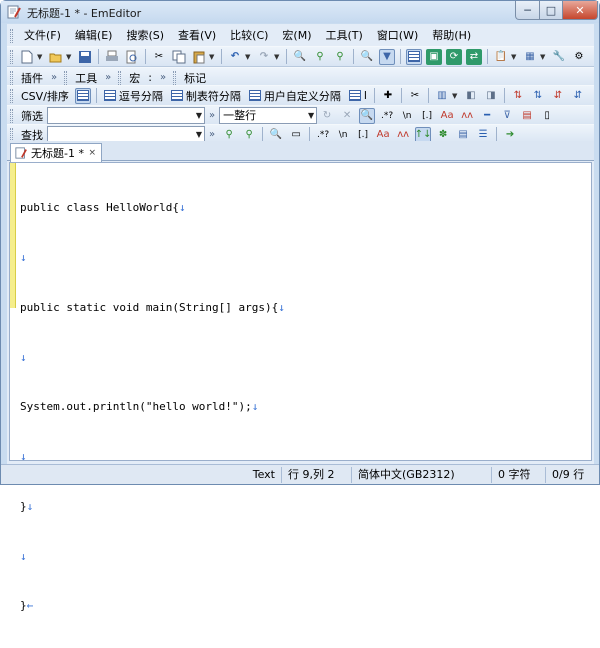 The width and height of the screenshot is (600, 648). Describe the element at coordinates (126, 115) in the screenshot. I see `filter-input: ▼` at that location.